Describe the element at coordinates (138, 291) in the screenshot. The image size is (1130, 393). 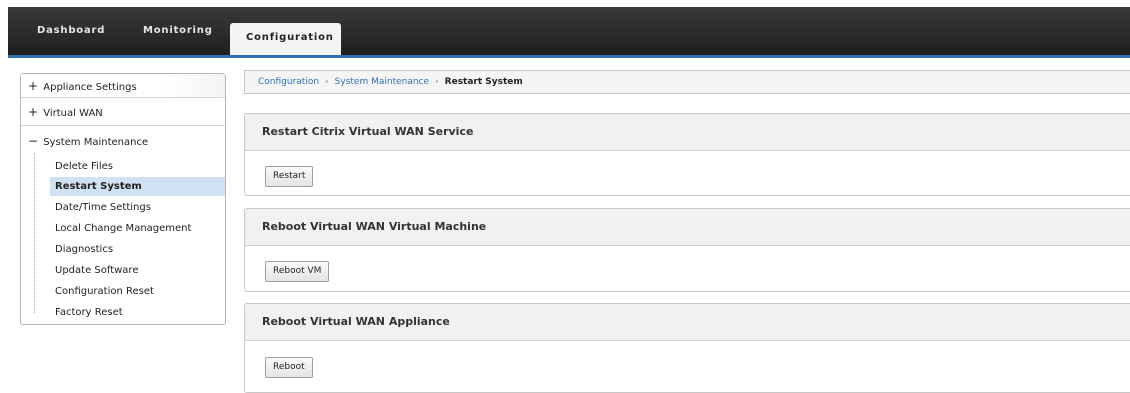
I see `sidebar-item-configuration-reset: Configuration Reset` at that location.